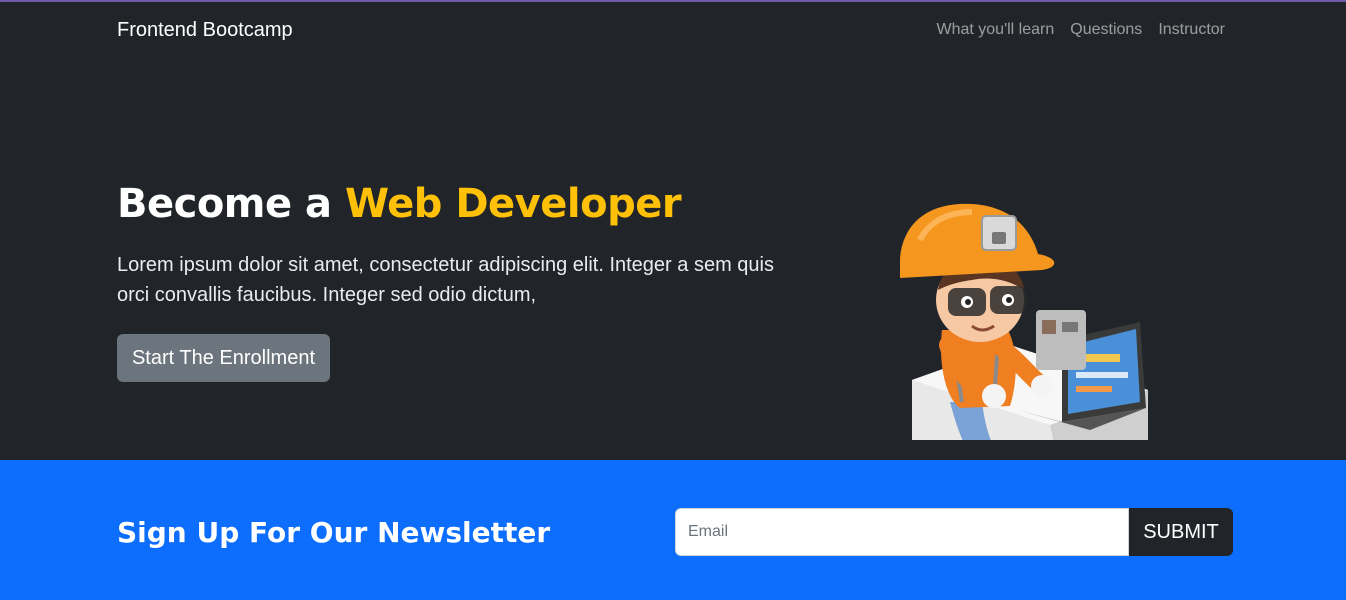  I want to click on hero-title-highlight: Web Developer, so click(513, 204).